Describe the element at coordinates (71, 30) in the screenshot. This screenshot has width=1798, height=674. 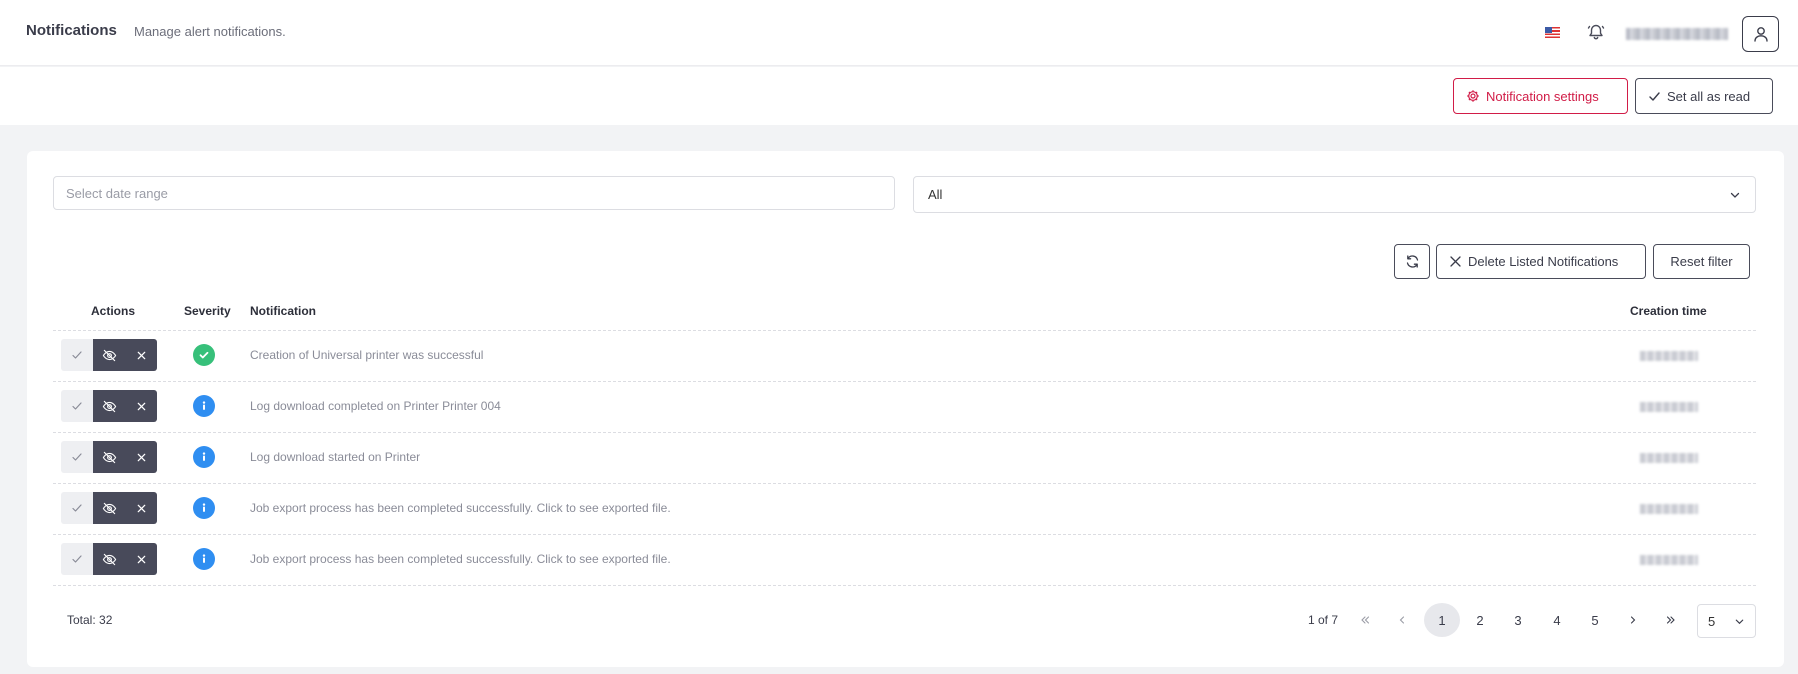
I see `page-title: Notifications` at that location.